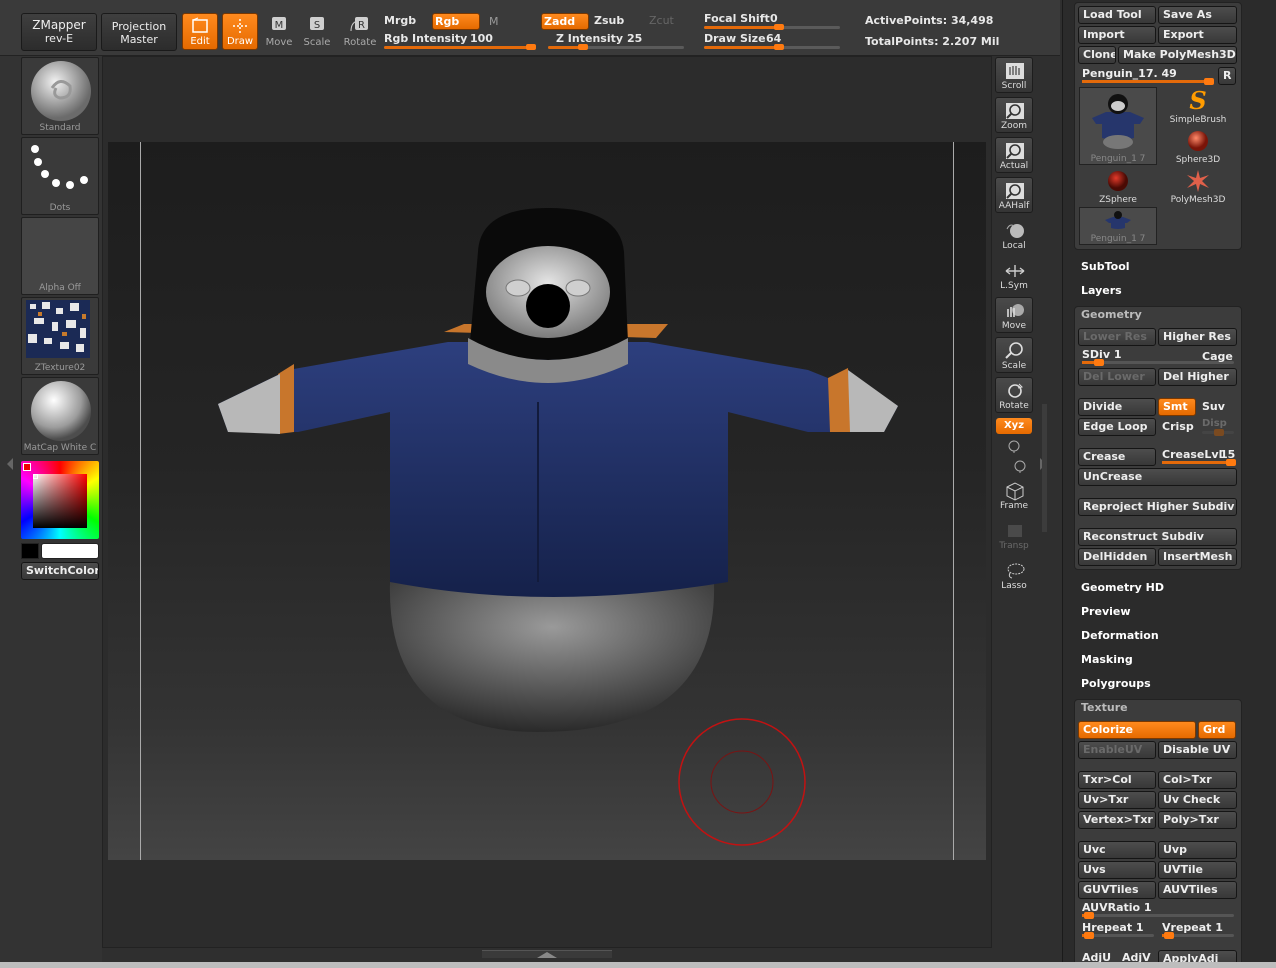  Describe the element at coordinates (1117, 457) in the screenshot. I see `crease-button: Crease` at that location.